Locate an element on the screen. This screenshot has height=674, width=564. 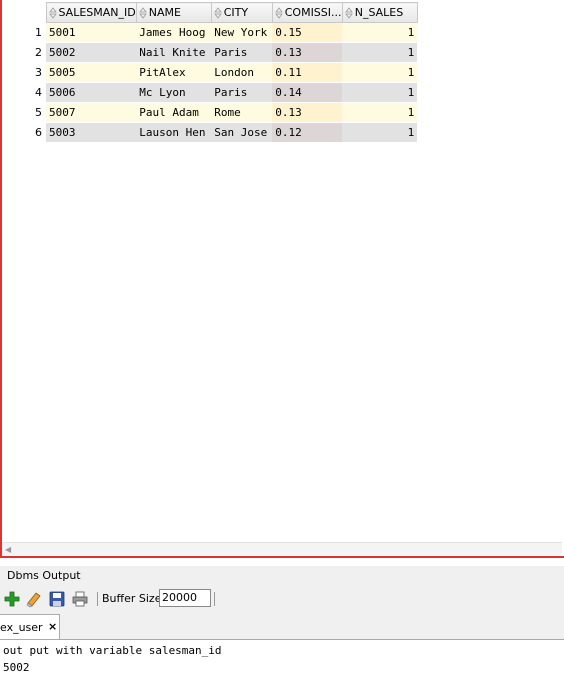
dbms-output-text: out put with variable salesman_id 5002 is located at coordinates (282, 657).